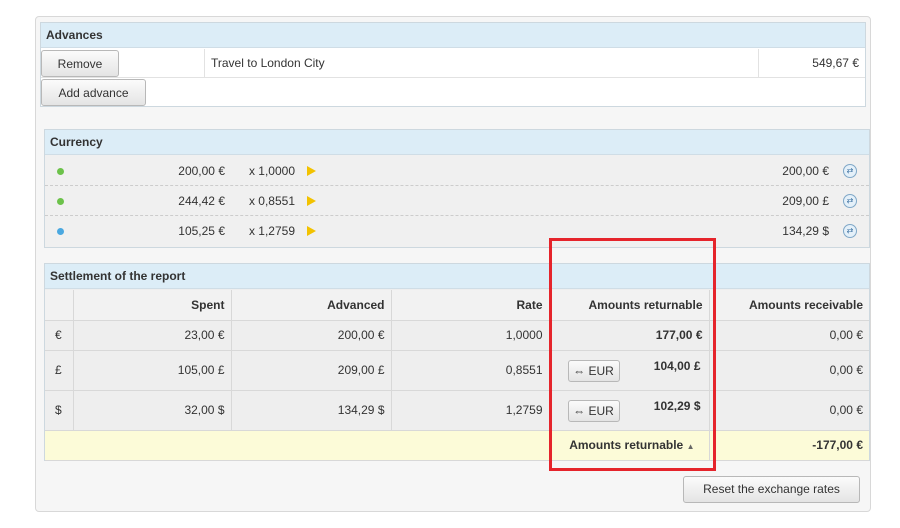 The height and width of the screenshot is (528, 900). What do you see at coordinates (311, 370) in the screenshot?
I see `advanced-cell: 209,00 £` at bounding box center [311, 370].